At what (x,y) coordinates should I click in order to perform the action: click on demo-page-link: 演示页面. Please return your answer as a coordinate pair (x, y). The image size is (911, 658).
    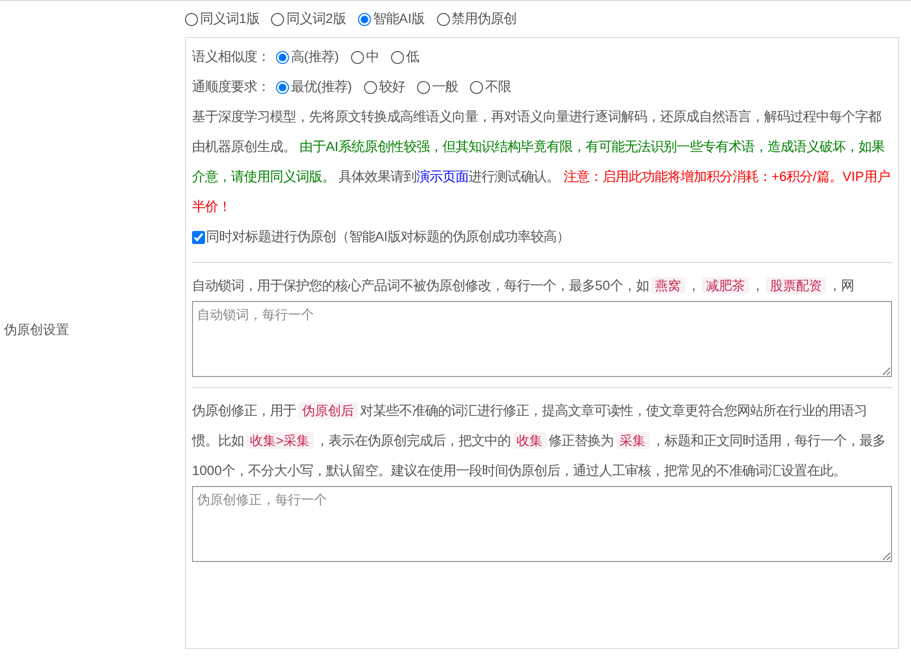
    Looking at the image, I should click on (442, 176).